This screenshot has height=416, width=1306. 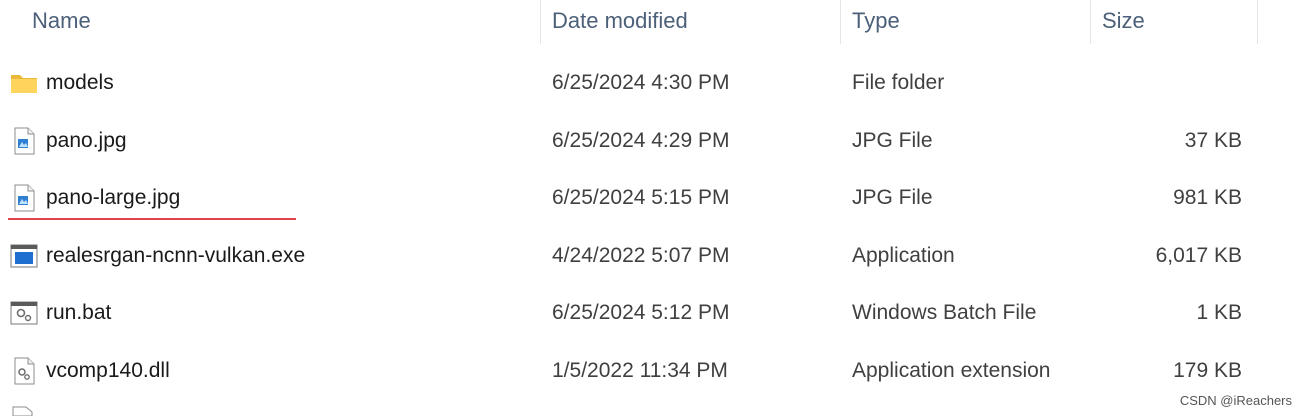 I want to click on file-size, so click(x=1166, y=83).